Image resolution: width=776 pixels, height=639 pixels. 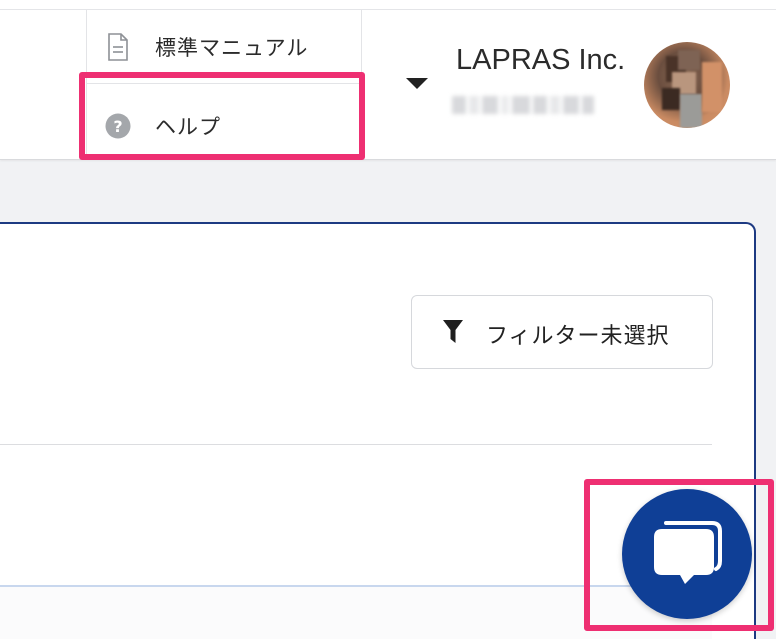 I want to click on account-menu: LAPRAS Inc., so click(x=588, y=85).